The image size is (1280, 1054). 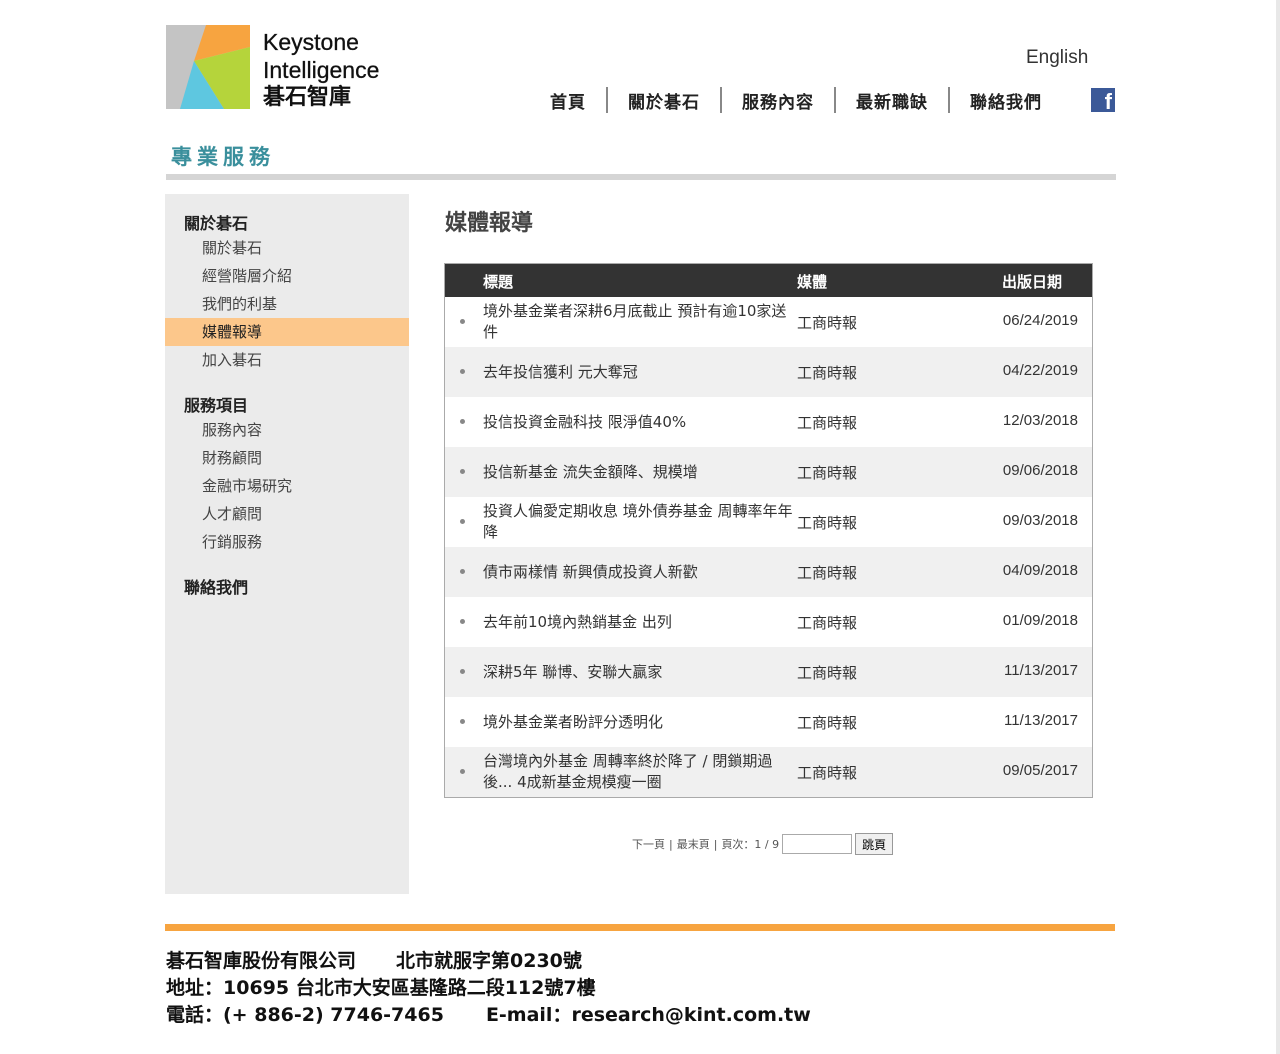 I want to click on sidebar-item-management: 經營階層介紹, so click(x=287, y=276).